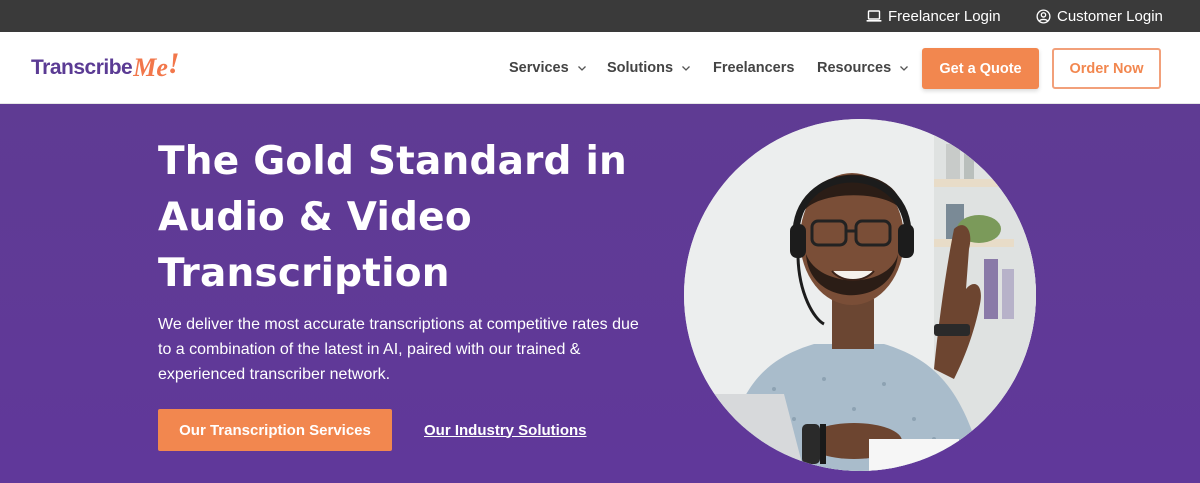  I want to click on logo-me: Me, so click(150, 67).